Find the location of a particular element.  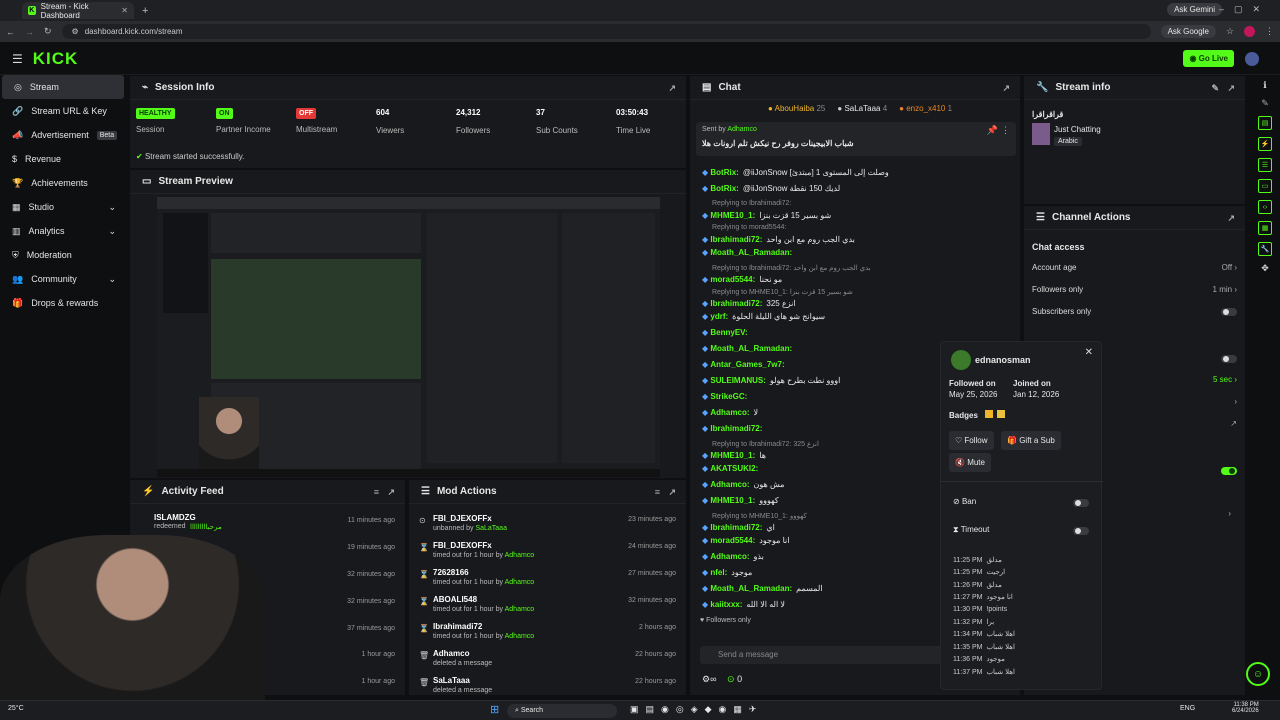

chat-icon: ▭ is located at coordinates (1265, 186).